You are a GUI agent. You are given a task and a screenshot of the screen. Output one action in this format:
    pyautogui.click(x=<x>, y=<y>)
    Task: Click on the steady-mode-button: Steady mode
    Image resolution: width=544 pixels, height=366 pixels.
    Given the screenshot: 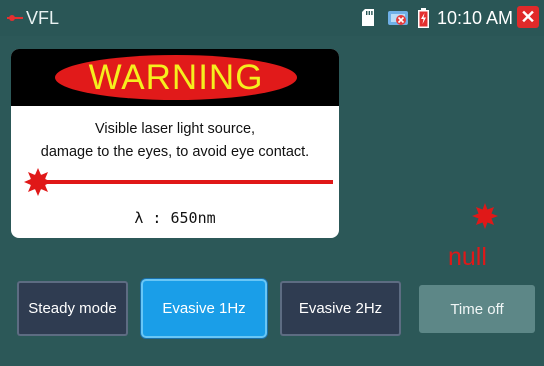 What is the action you would take?
    pyautogui.click(x=72, y=308)
    